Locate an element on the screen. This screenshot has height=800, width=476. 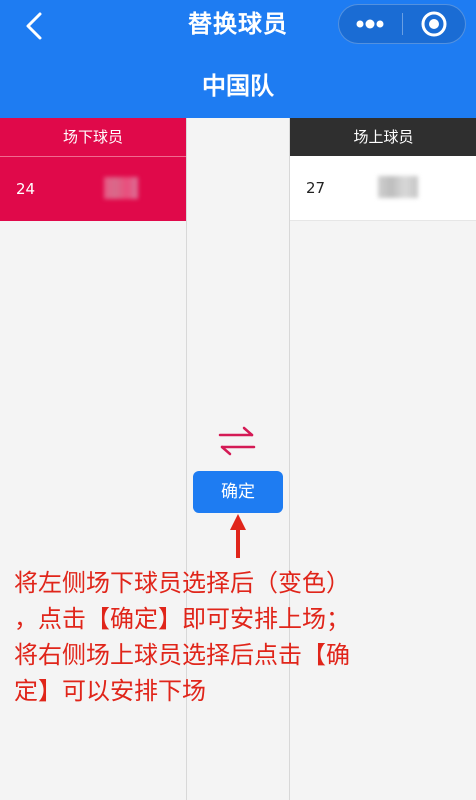
bench-header: 场下球员 is located at coordinates (93, 137).